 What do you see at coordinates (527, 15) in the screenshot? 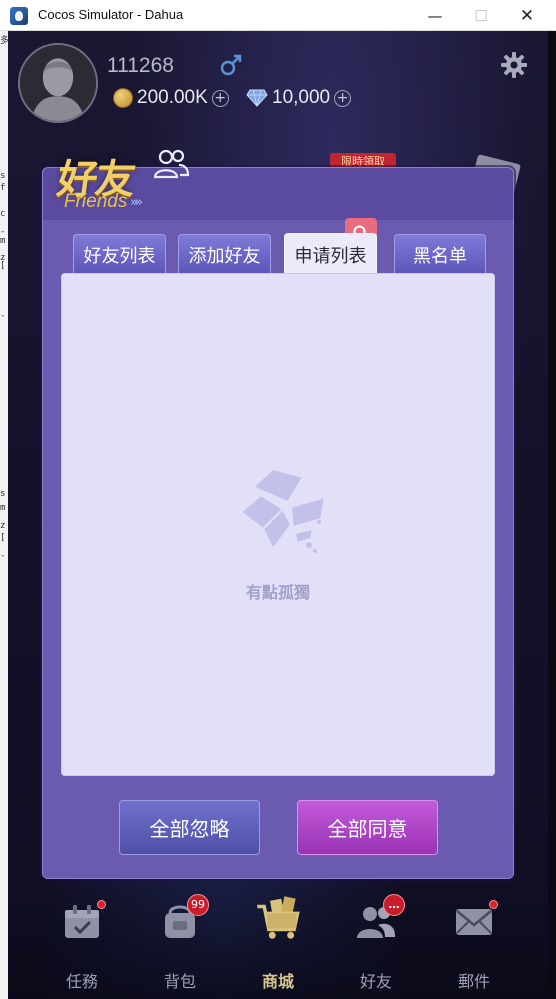
I see `close-window-button: ✕` at bounding box center [527, 15].